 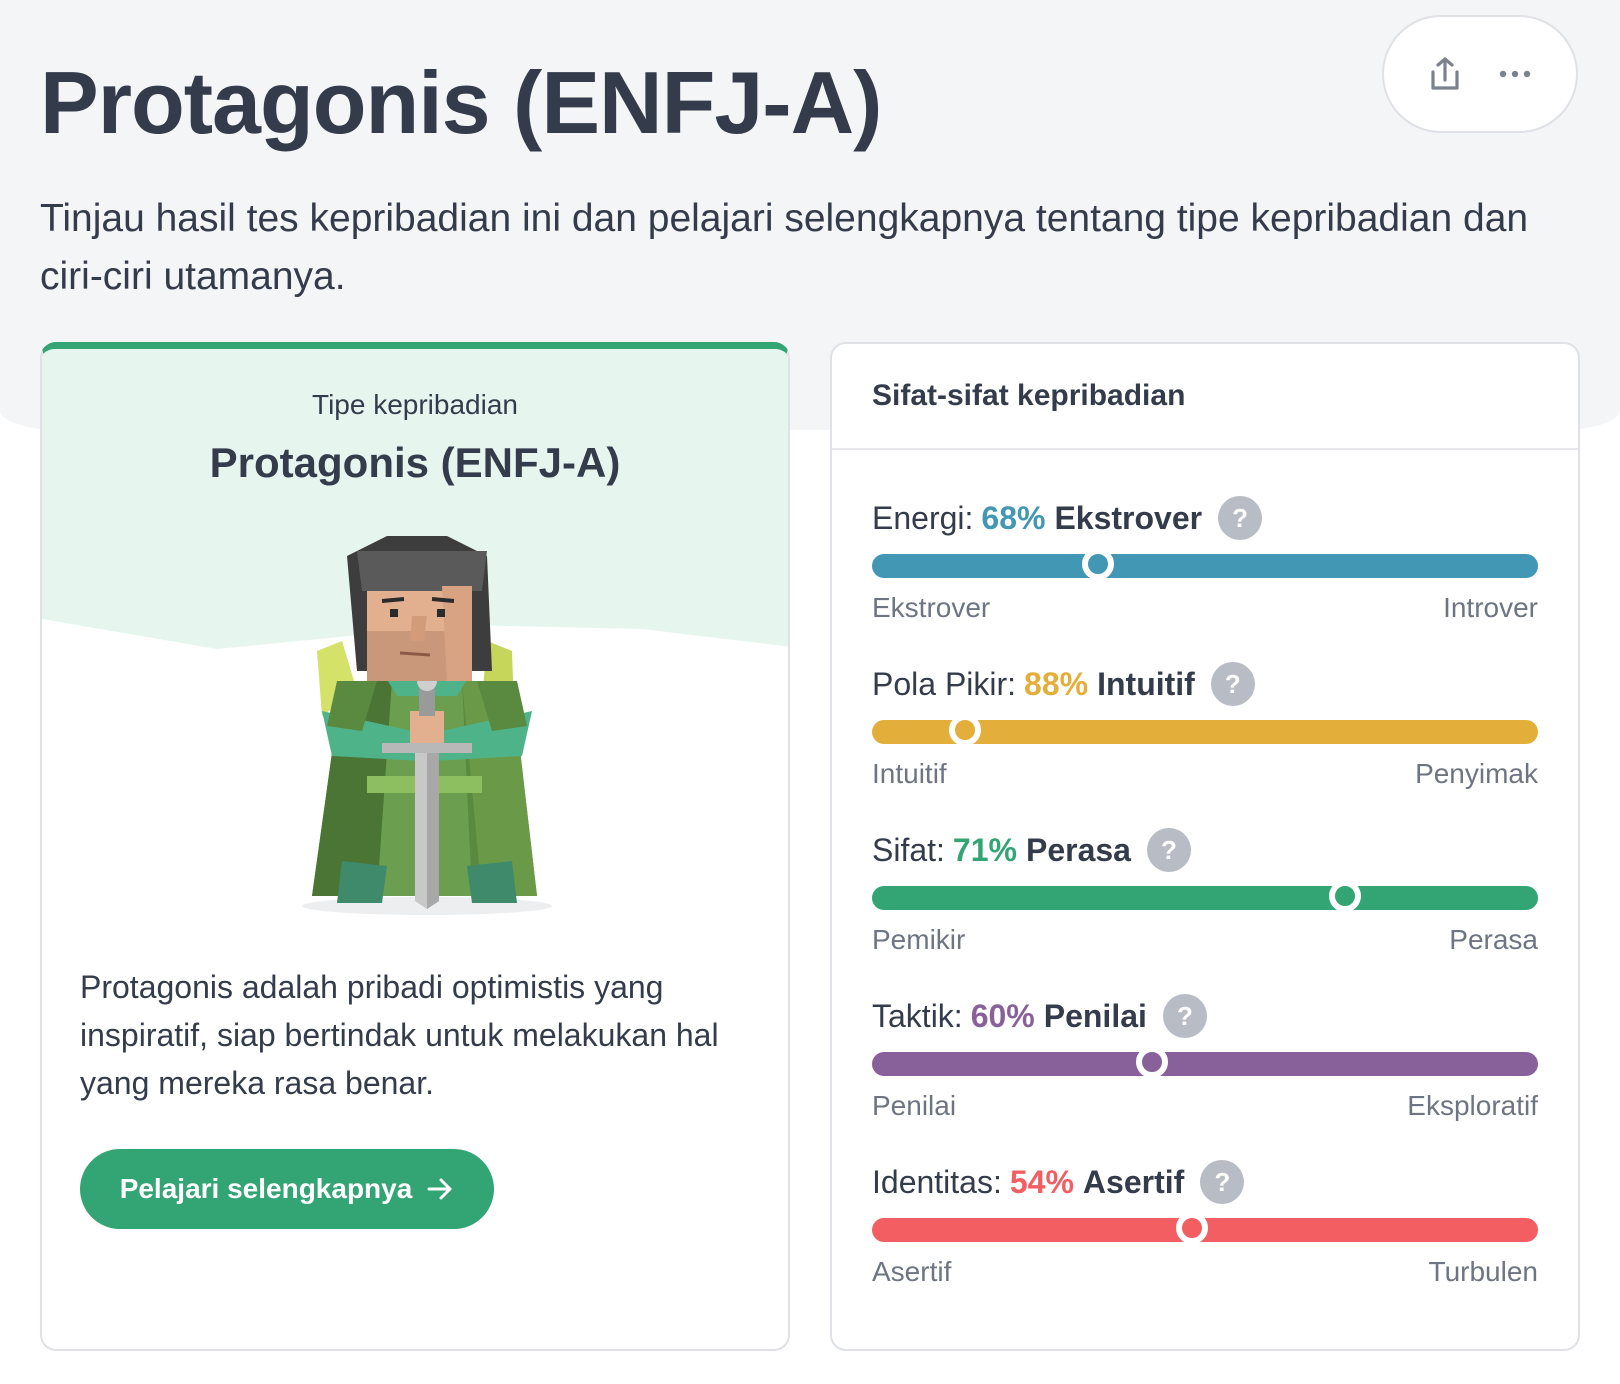 What do you see at coordinates (917, 1015) in the screenshot?
I see `trait-label: Taktik:` at bounding box center [917, 1015].